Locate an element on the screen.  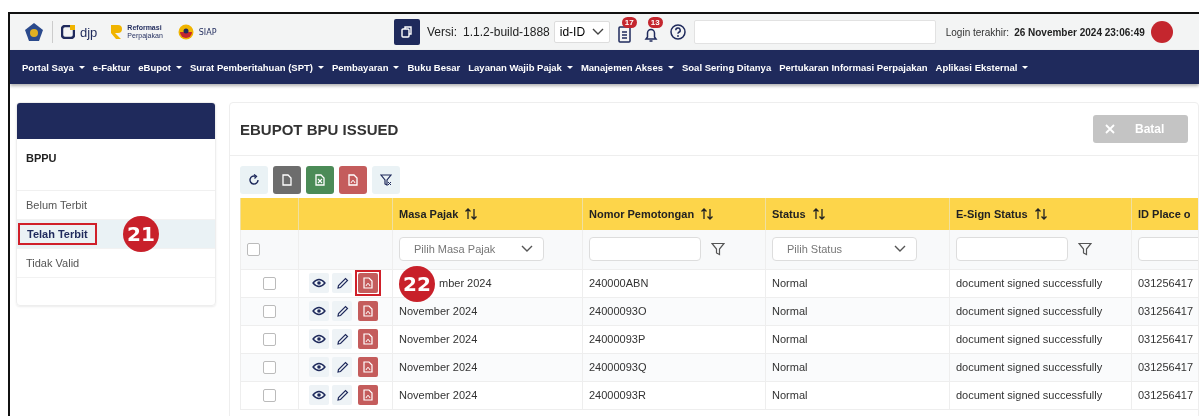
filter-dropdown: Pilih Masa Pajak is located at coordinates (471, 249).